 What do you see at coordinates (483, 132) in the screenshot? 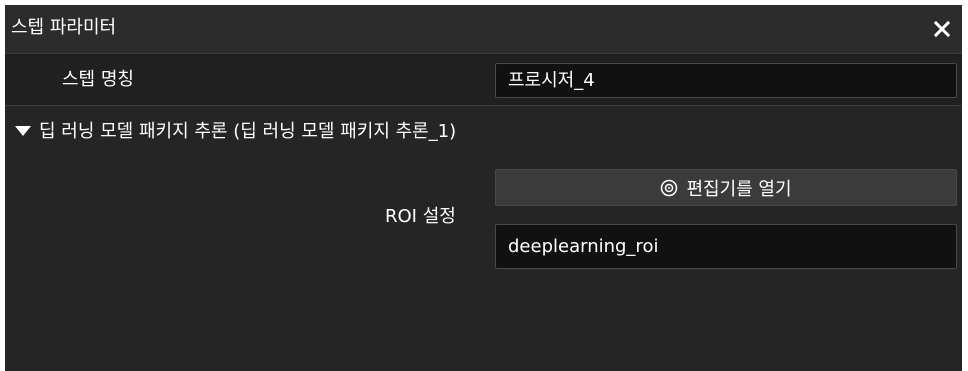
I see `section-header-dl-inference: 딥 러닝 모델 패키지 추론 (딥 러닝 모델 패키지 추론_1)` at bounding box center [483, 132].